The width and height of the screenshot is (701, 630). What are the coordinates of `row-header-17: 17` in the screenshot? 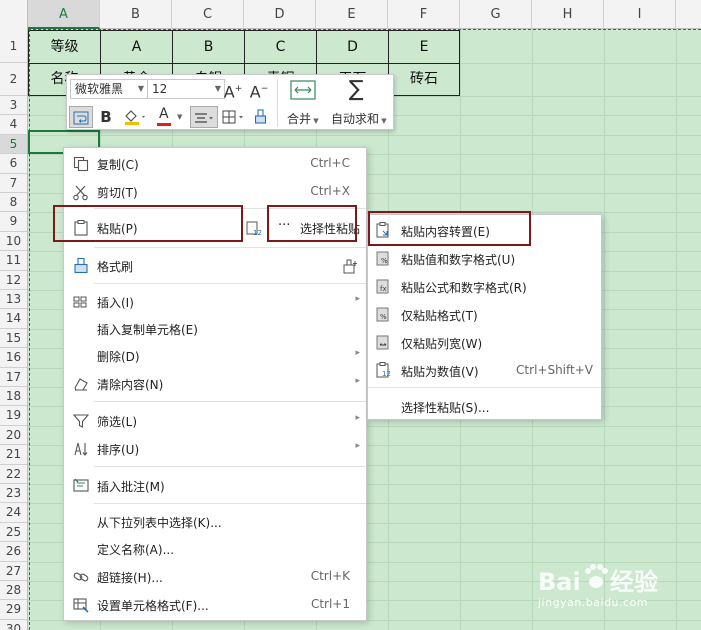 It's located at (13, 377).